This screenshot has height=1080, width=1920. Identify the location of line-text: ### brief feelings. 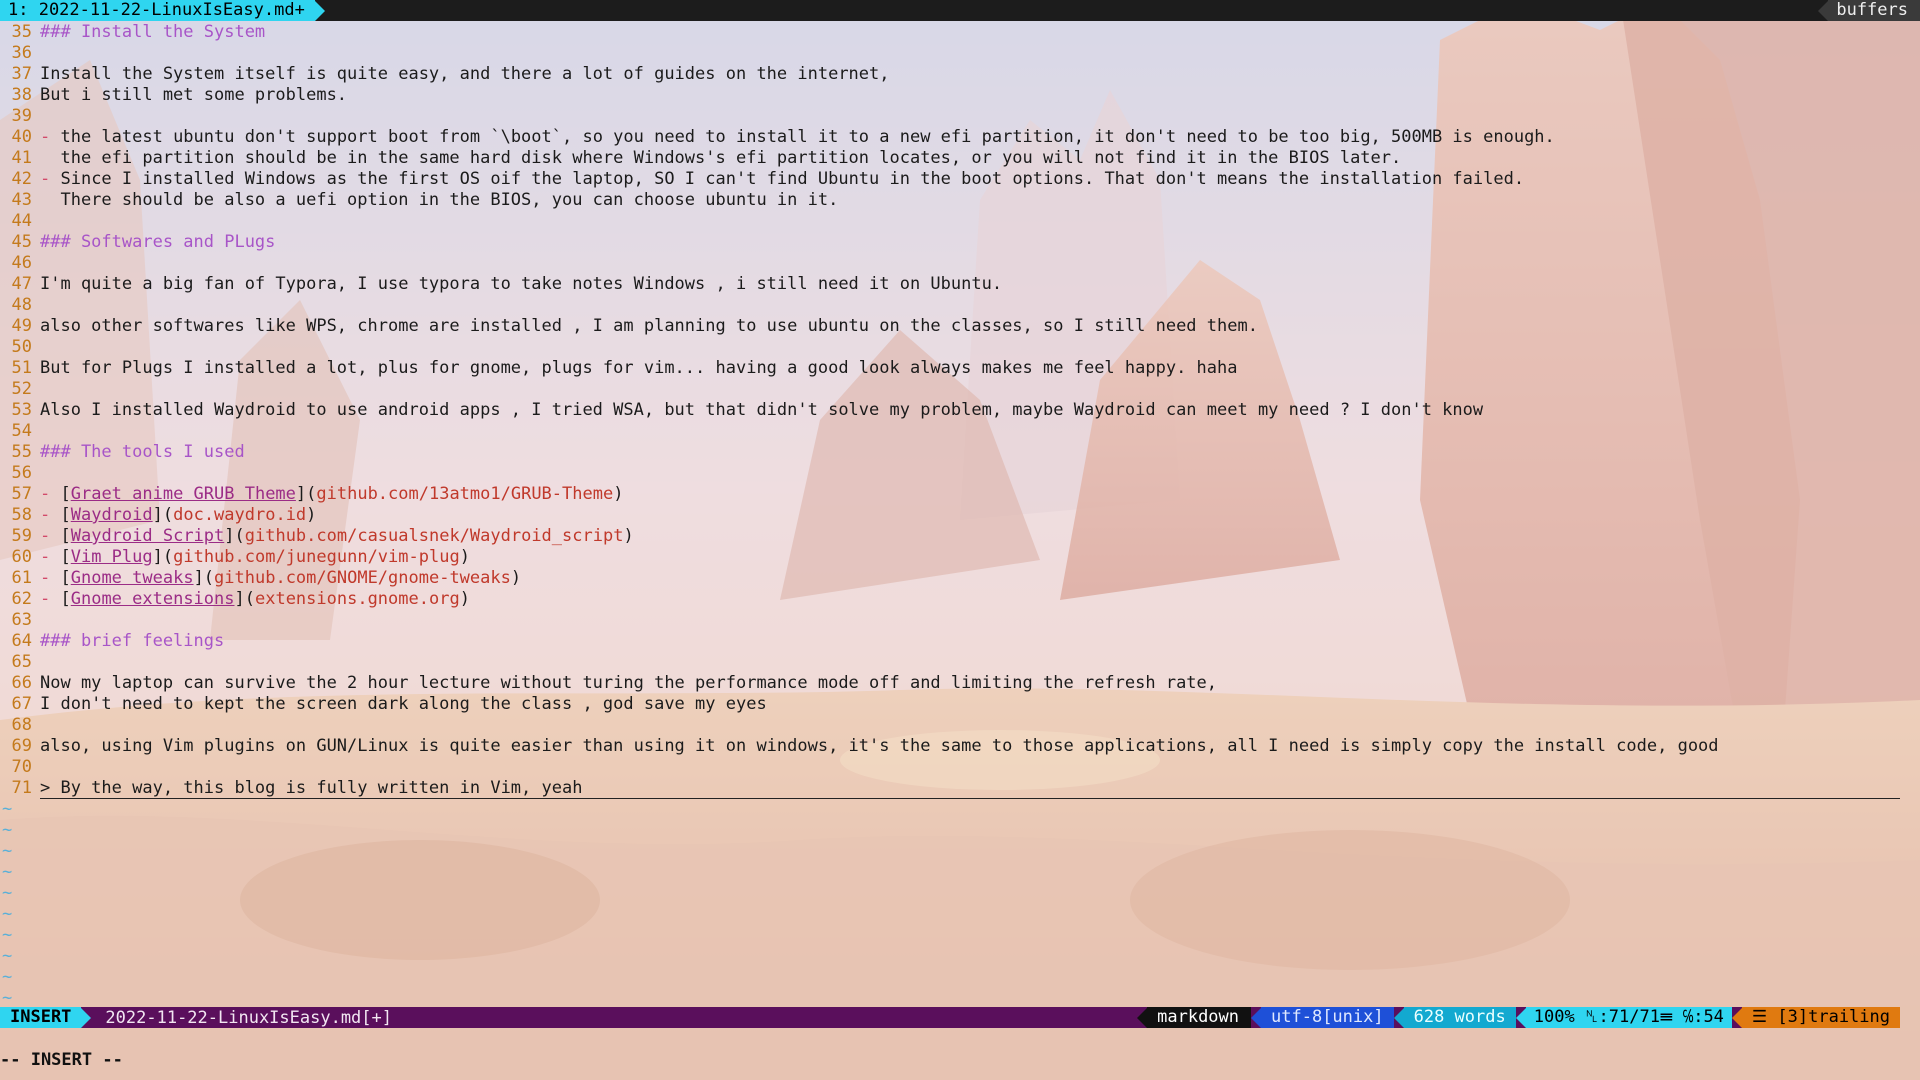
(132, 641).